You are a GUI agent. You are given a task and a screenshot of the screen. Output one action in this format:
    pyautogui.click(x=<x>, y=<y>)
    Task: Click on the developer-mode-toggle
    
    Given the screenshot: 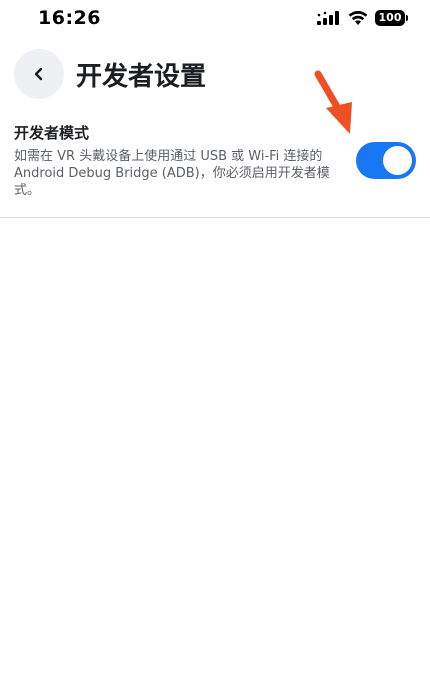 What is the action you would take?
    pyautogui.click(x=386, y=160)
    